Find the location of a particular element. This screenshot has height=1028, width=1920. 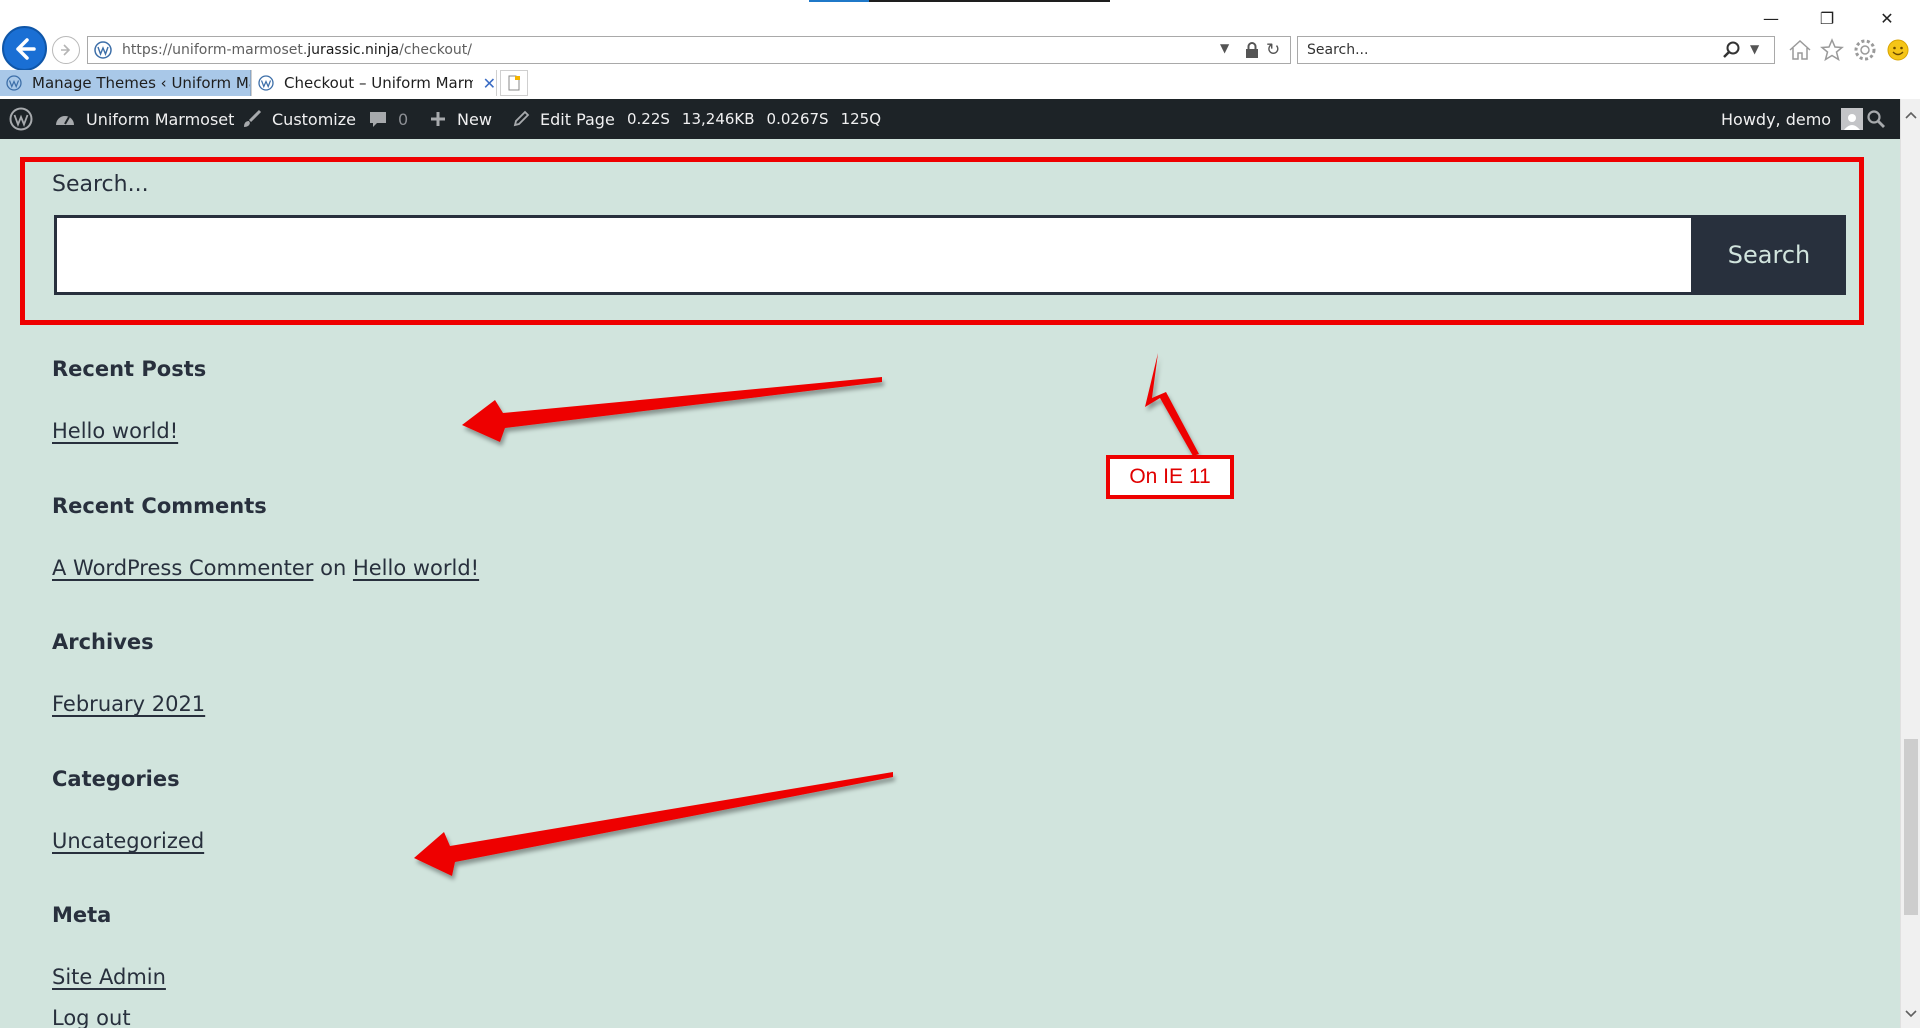

arrow-left-icon is located at coordinates (25, 48).